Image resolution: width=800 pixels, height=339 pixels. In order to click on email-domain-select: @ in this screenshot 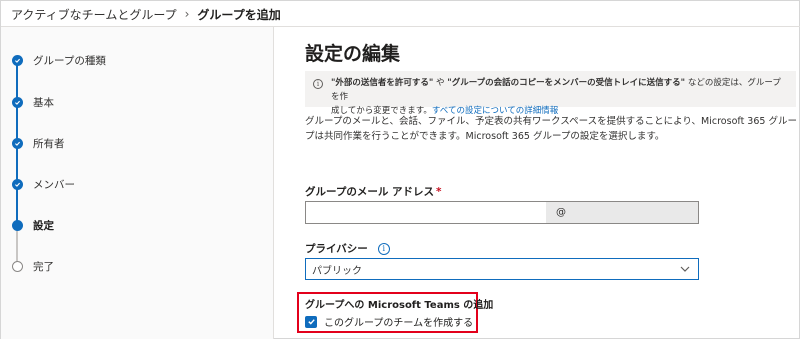, I will do `click(622, 212)`.